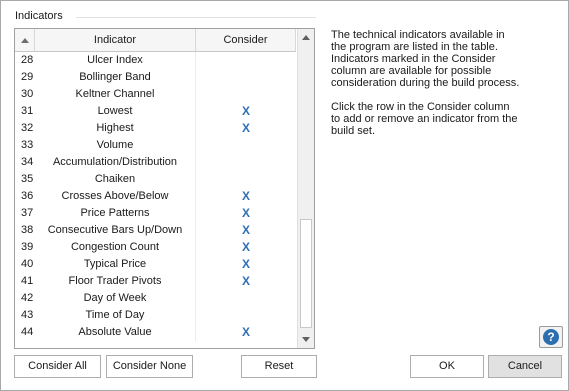  I want to click on indicator-name: Time of Day, so click(115, 315).